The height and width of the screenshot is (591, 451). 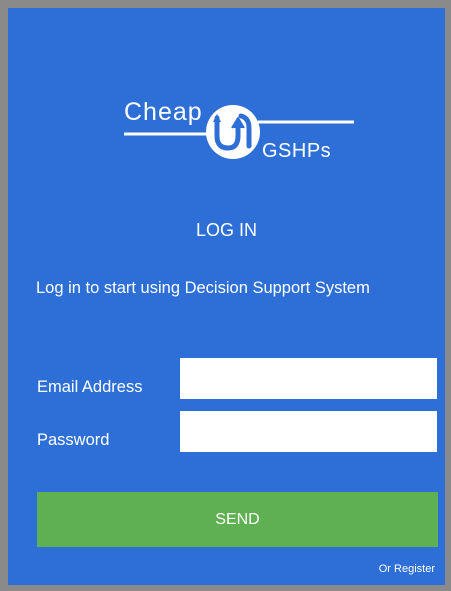 I want to click on send-button: SEND, so click(x=237, y=519).